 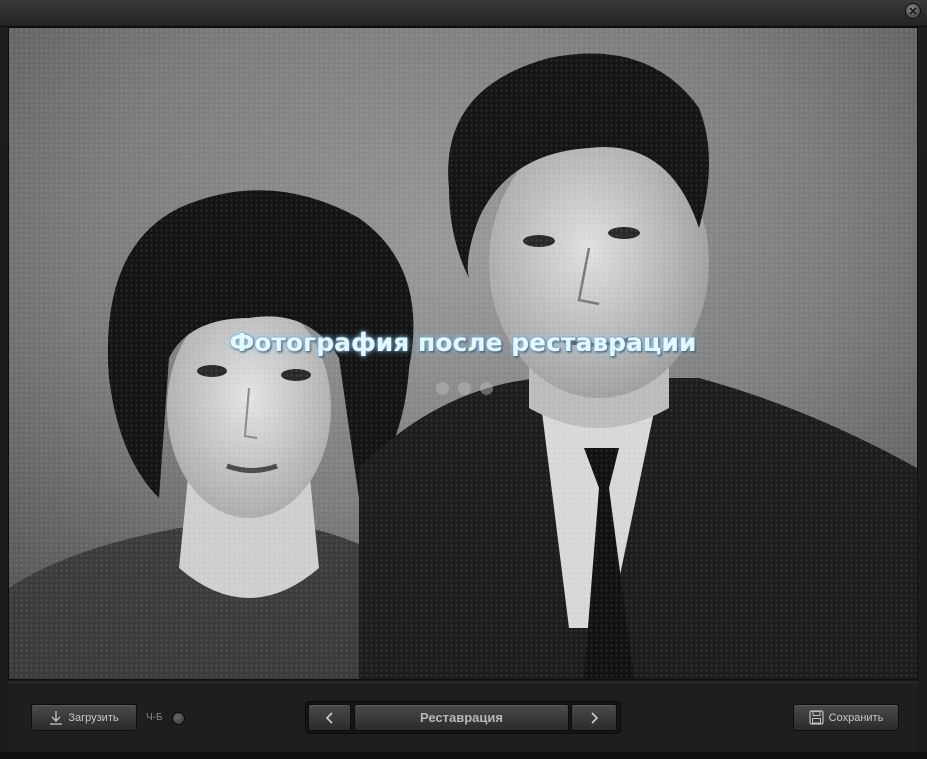 What do you see at coordinates (56, 717) in the screenshot?
I see `download-icon` at bounding box center [56, 717].